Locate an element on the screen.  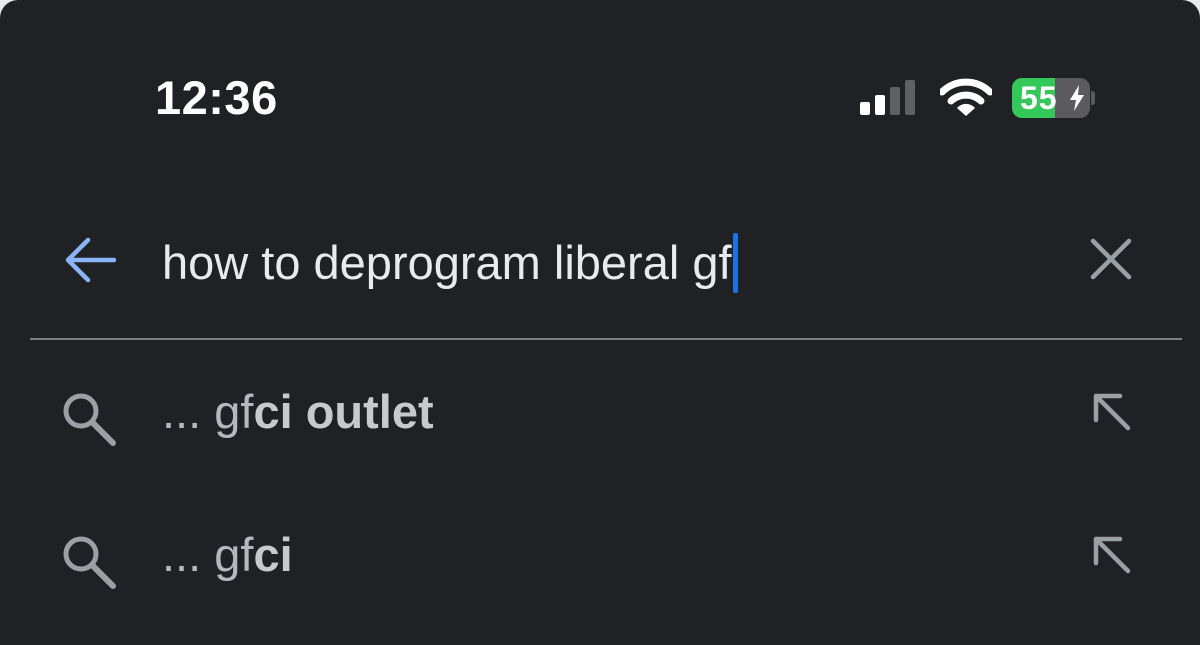
search-query-text: how to deprogram liberal gf is located at coordinates (447, 262).